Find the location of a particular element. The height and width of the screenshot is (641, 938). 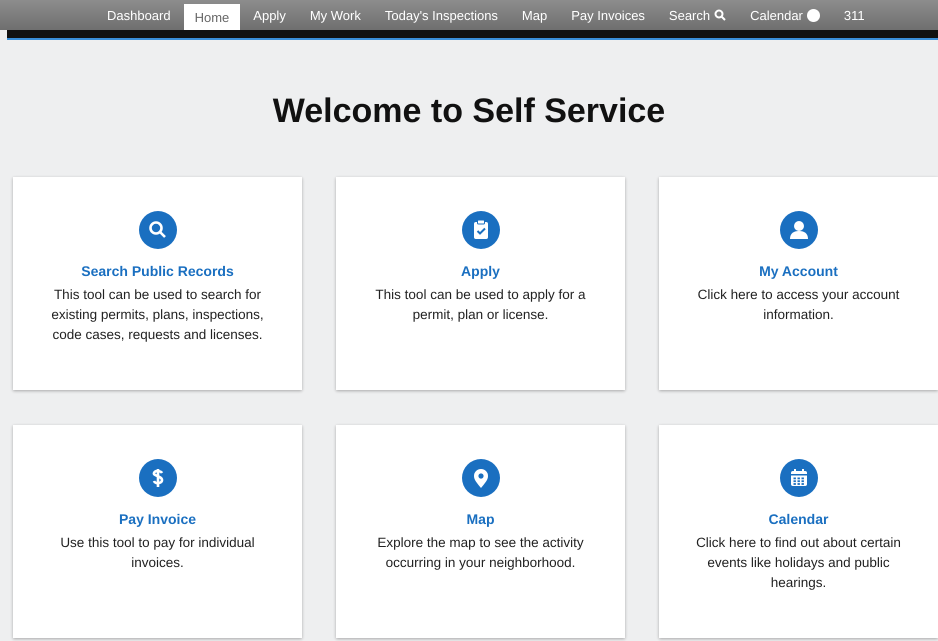

card-description: This tool can be used to search for existing permits, plans, inspections, code cases, requests and licenses. is located at coordinates (157, 315).